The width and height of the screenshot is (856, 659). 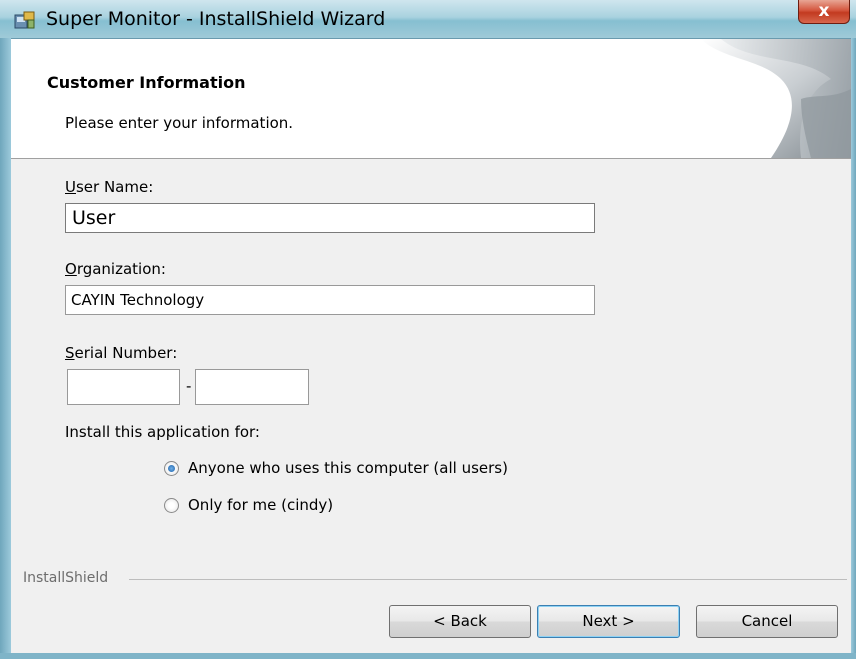 I want to click on all-users-radio, so click(x=171, y=468).